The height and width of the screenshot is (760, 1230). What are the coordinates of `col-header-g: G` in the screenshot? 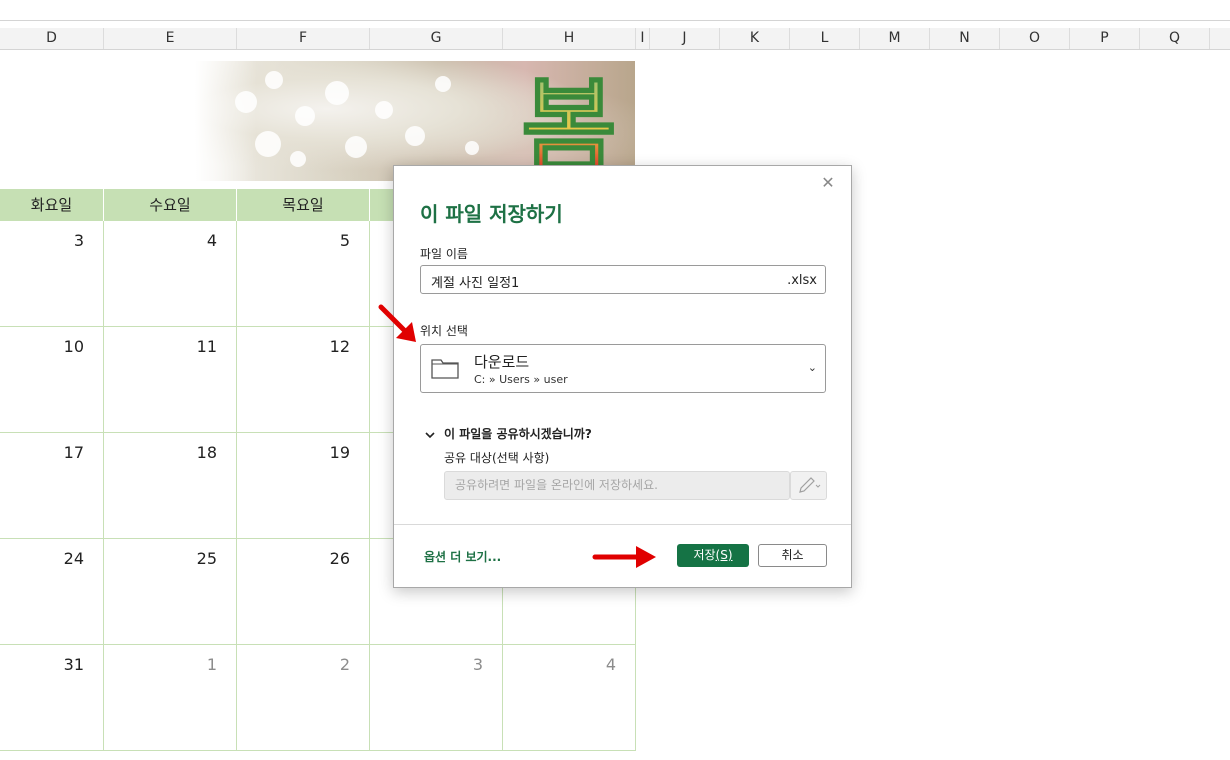 It's located at (436, 38).